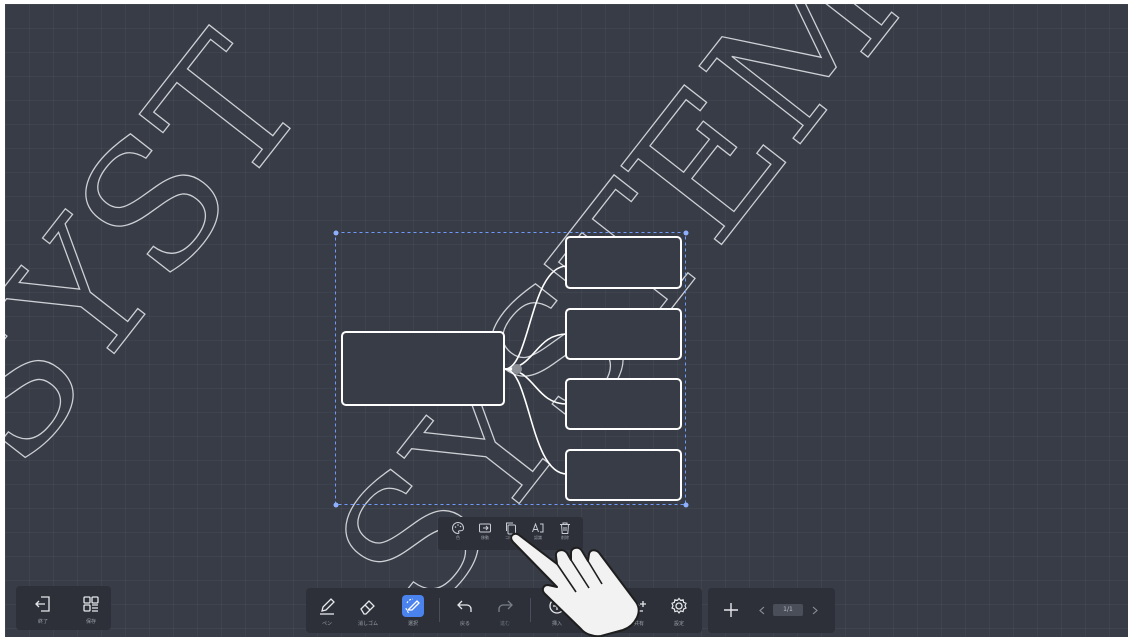 The width and height of the screenshot is (1130, 639). I want to click on file-icon, so click(597, 606).